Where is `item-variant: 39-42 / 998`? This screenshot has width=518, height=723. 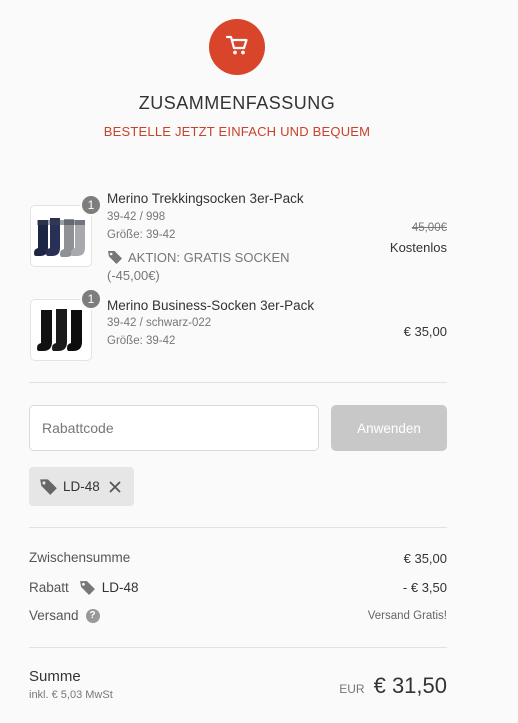
item-variant: 39-42 / 998 is located at coordinates (136, 217).